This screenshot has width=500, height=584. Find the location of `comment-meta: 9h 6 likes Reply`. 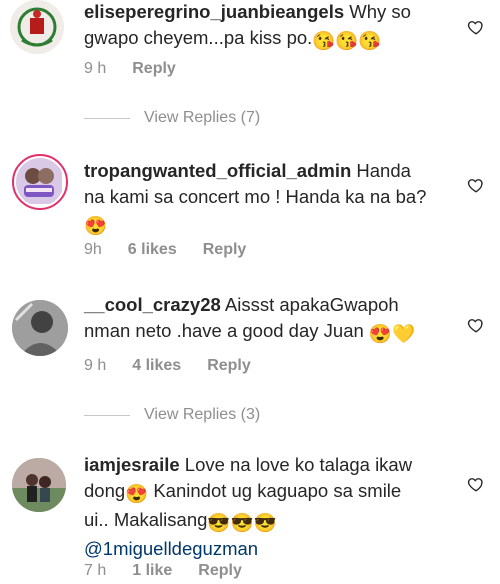

comment-meta: 9h 6 likes Reply is located at coordinates (165, 250).